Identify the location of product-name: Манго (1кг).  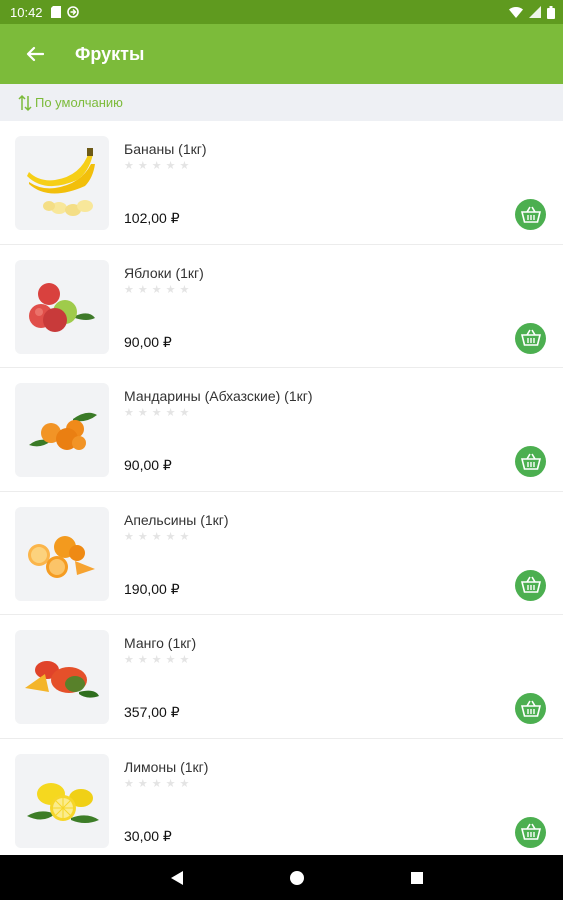
(160, 643).